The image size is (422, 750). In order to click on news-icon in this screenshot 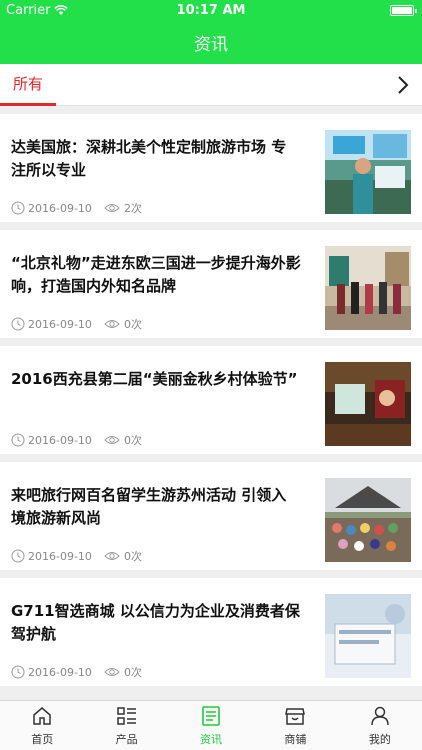, I will do `click(211, 716)`.